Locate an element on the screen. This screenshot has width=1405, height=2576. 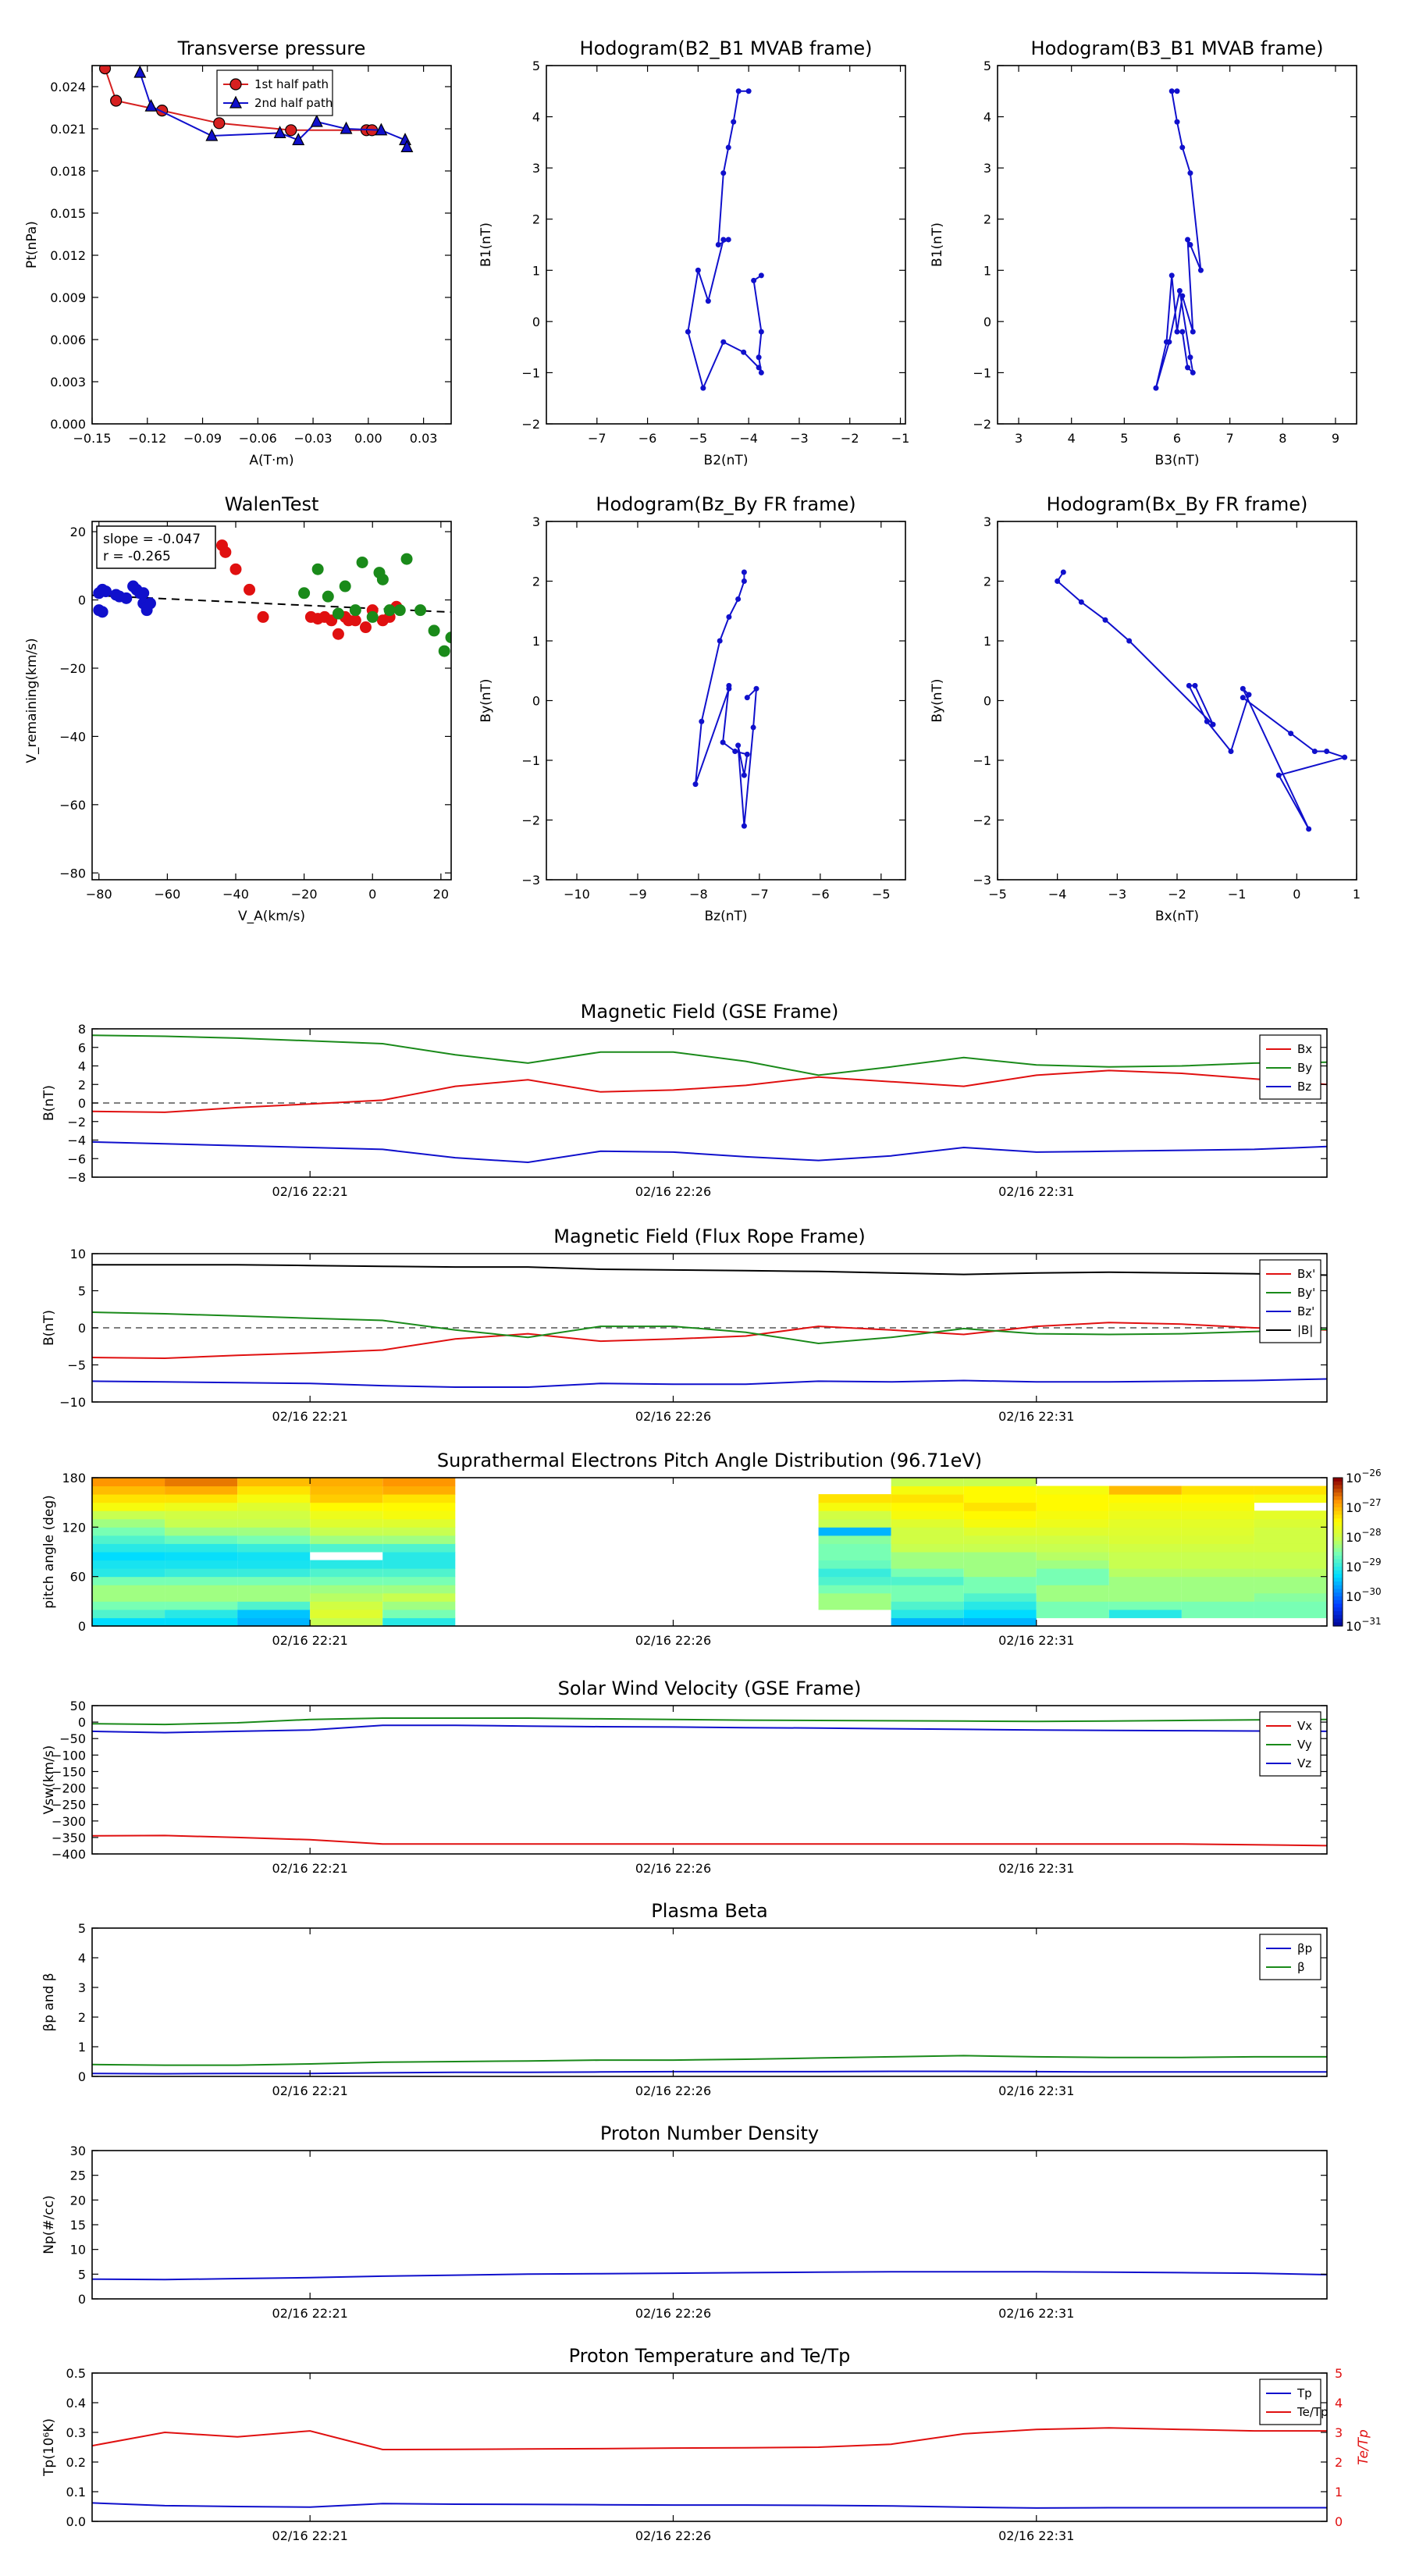
x-tick-label: −0.15 is located at coordinates (92, 439).